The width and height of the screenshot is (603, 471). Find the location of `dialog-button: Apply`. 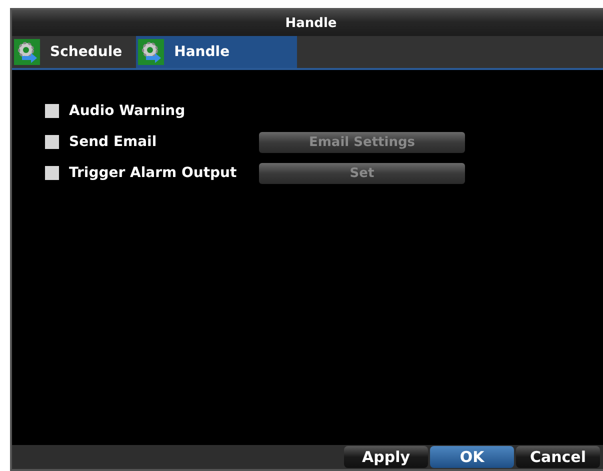

dialog-button: Apply is located at coordinates (386, 457).